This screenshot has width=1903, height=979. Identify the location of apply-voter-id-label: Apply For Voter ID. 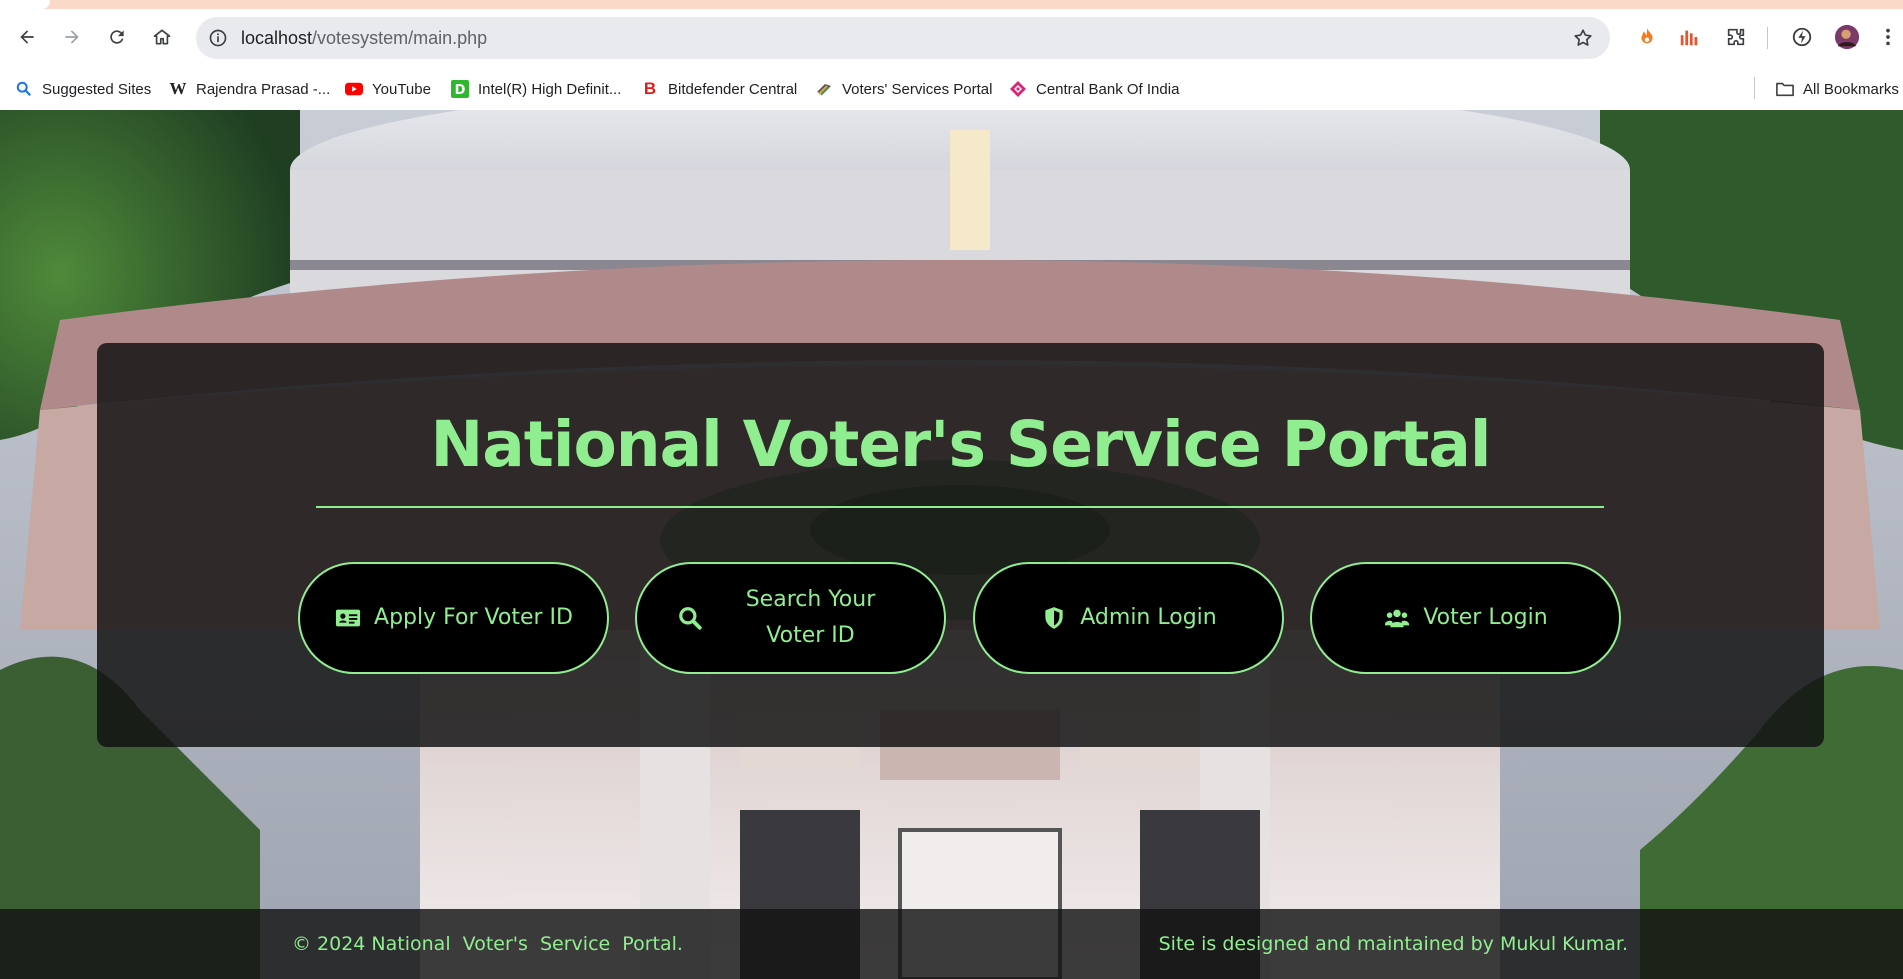
(473, 617).